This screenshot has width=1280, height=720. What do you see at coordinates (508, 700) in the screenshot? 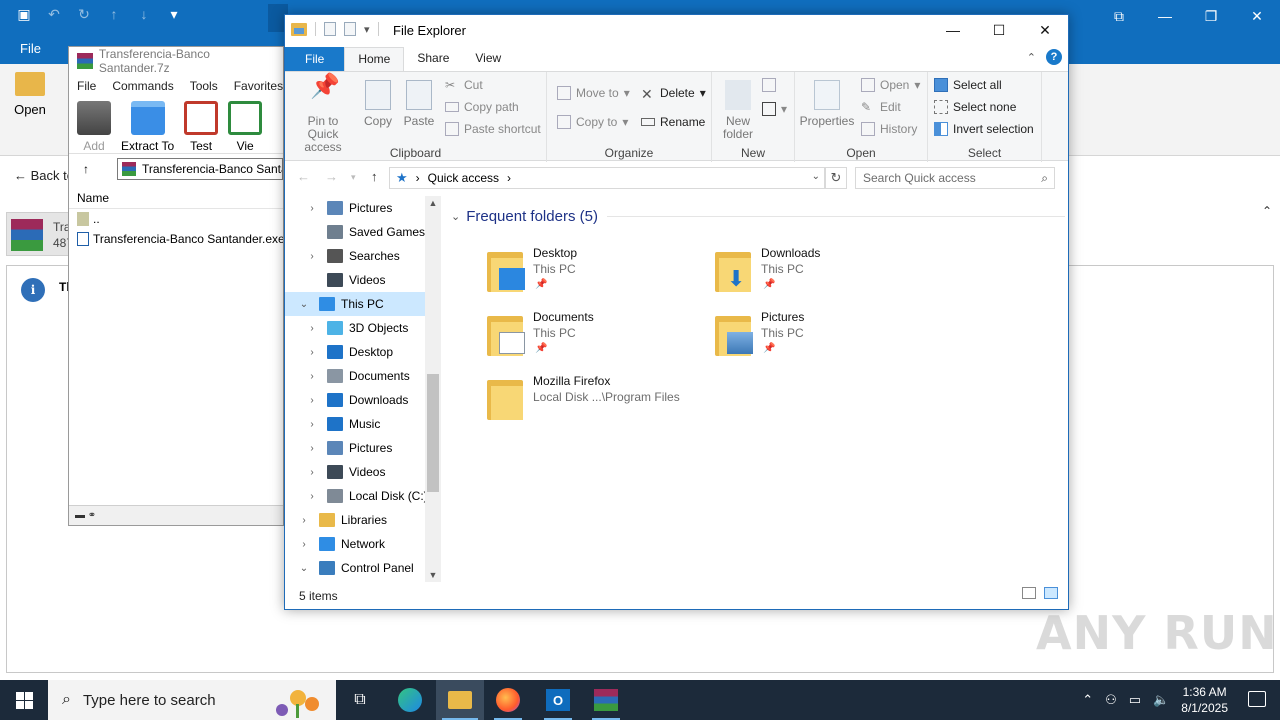
I see `firefox-button` at bounding box center [508, 700].